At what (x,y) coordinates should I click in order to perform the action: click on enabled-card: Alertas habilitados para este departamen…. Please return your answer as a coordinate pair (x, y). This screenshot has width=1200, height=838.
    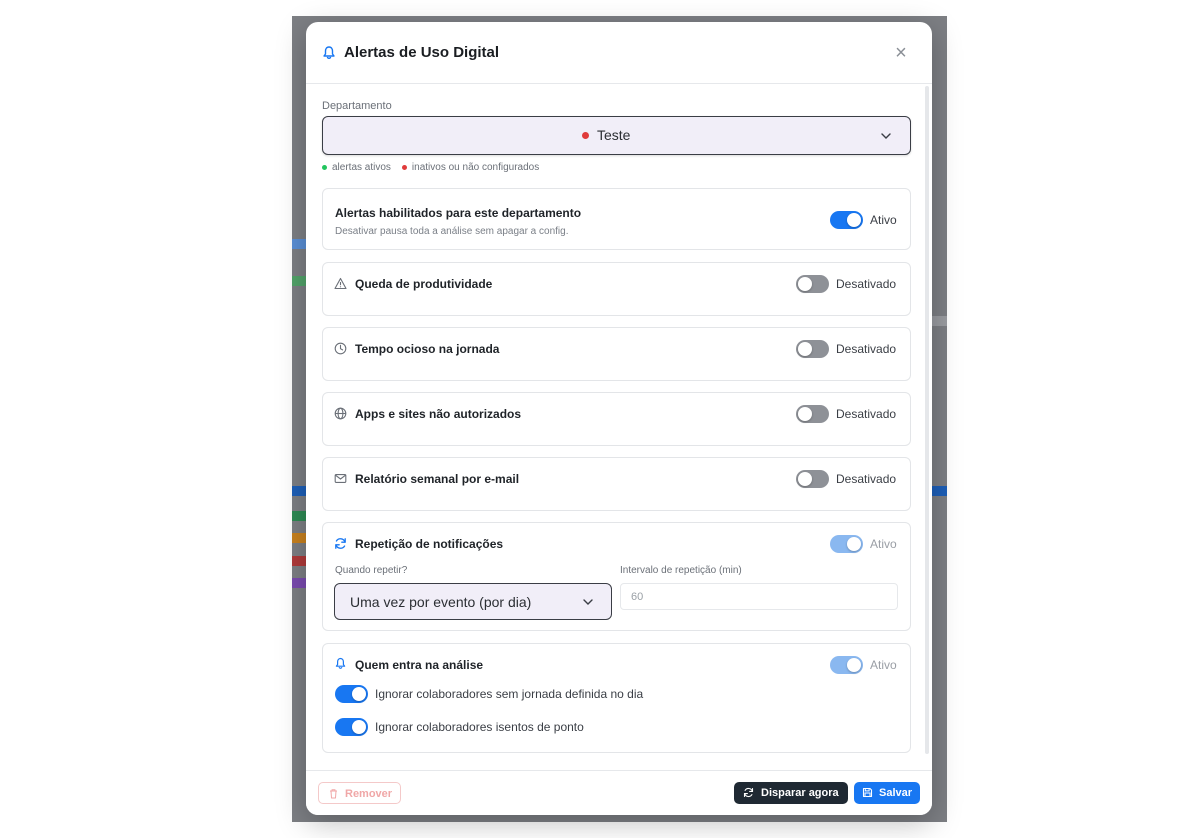
    Looking at the image, I should click on (616, 219).